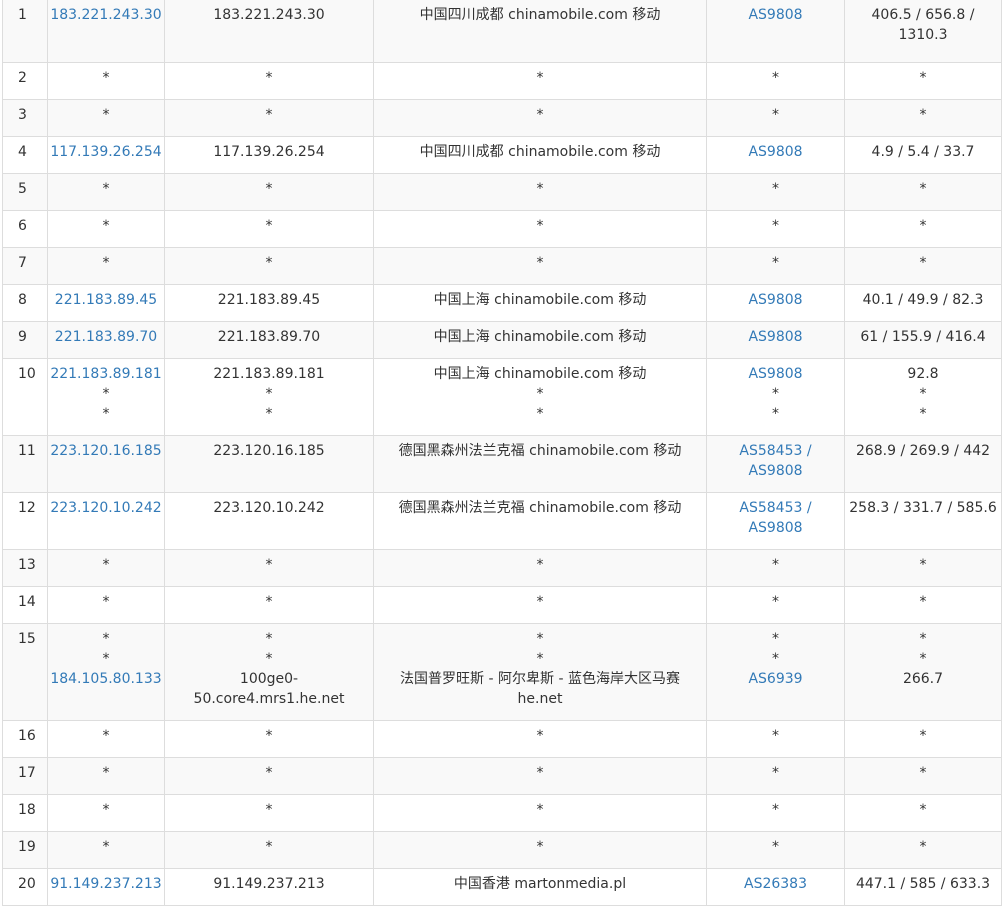 The height and width of the screenshot is (906, 1003). Describe the element at coordinates (502, 775) in the screenshot. I see `table-row: 17 * * * * *` at that location.